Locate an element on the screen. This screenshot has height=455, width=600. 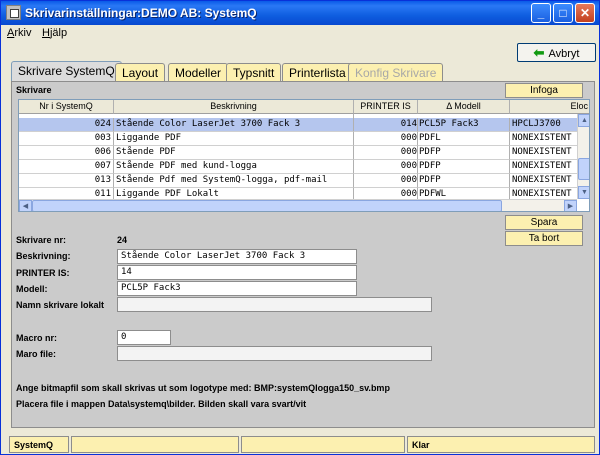
cell-nr: 013 is located at coordinates (66, 181).